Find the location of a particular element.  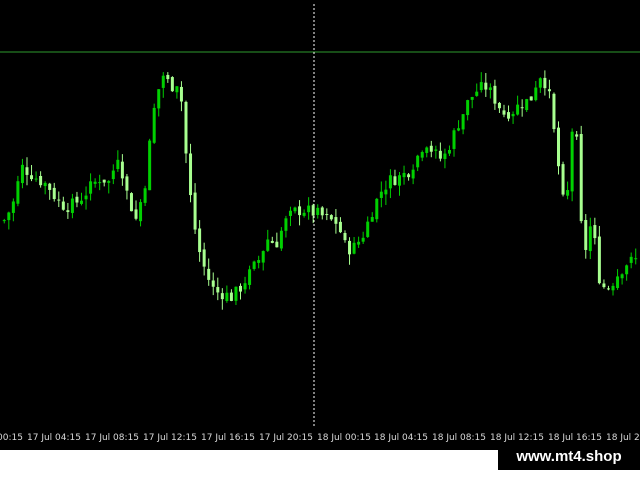

time-tick-label: 18 Jul 04:15 is located at coordinates (401, 438).